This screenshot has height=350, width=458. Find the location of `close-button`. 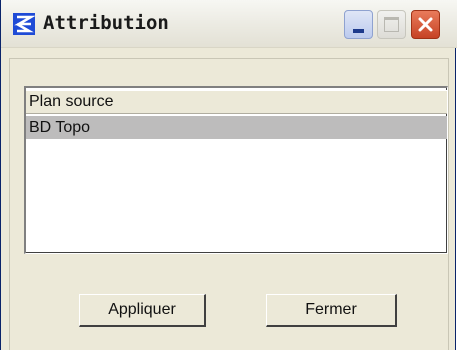

close-button is located at coordinates (425, 24).